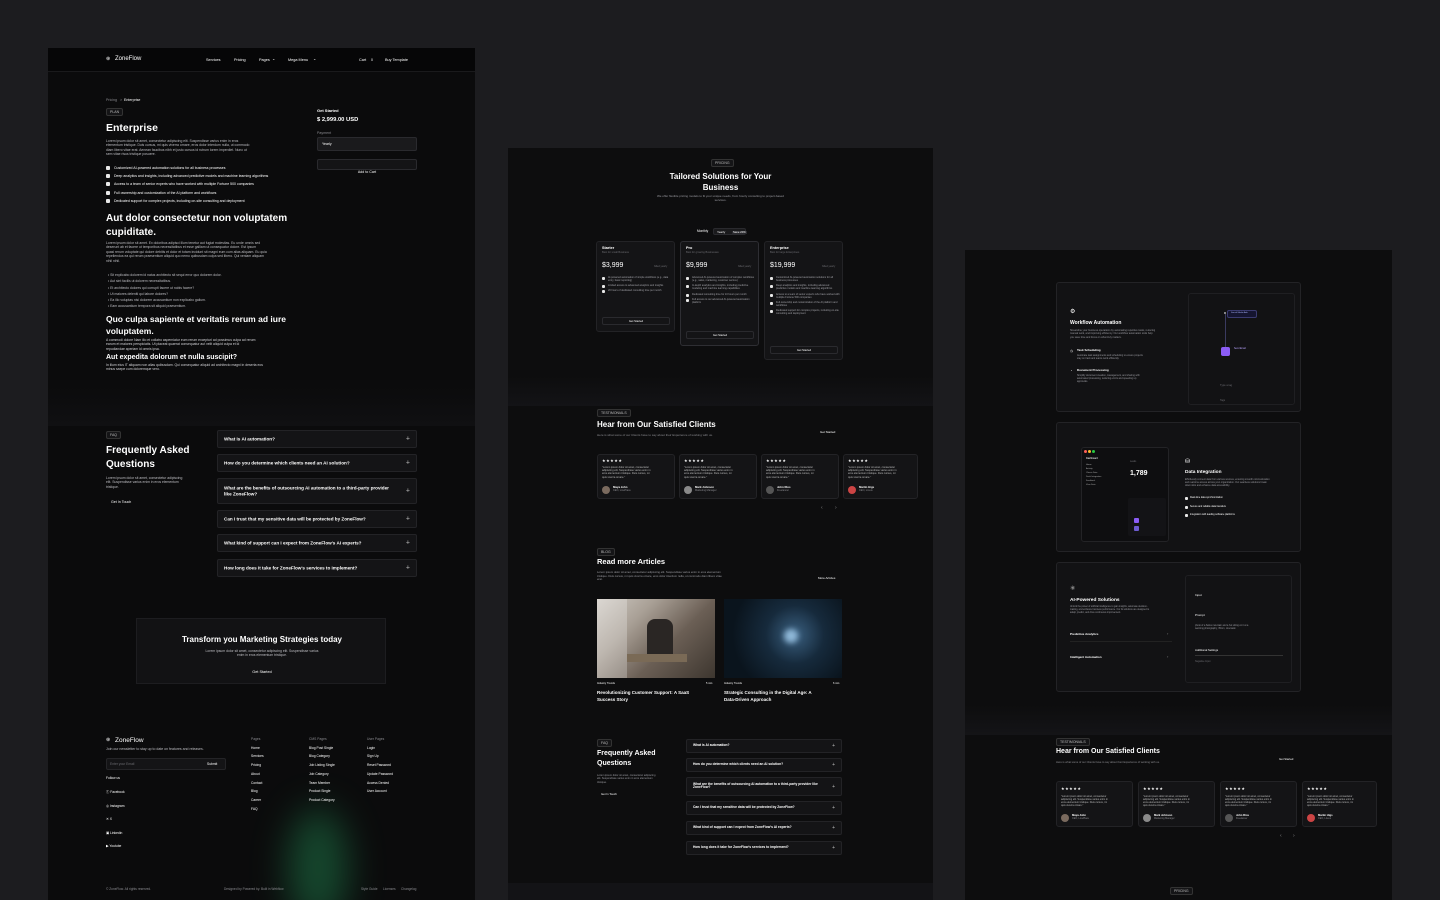 The image size is (1440, 900). I want to click on nav-link-pages: Pages, so click(264, 60).